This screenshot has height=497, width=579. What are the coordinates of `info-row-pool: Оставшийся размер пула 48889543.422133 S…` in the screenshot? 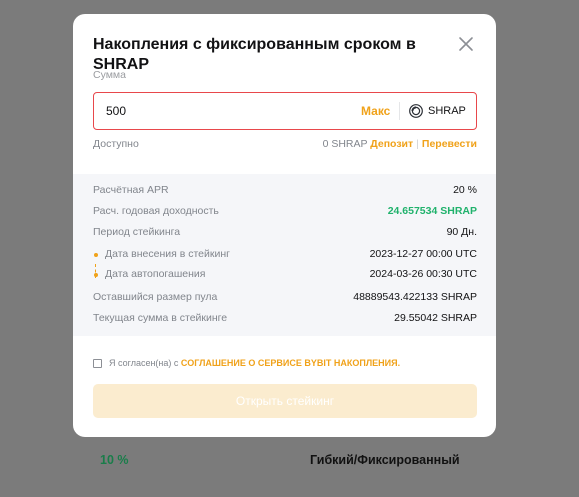 It's located at (285, 298).